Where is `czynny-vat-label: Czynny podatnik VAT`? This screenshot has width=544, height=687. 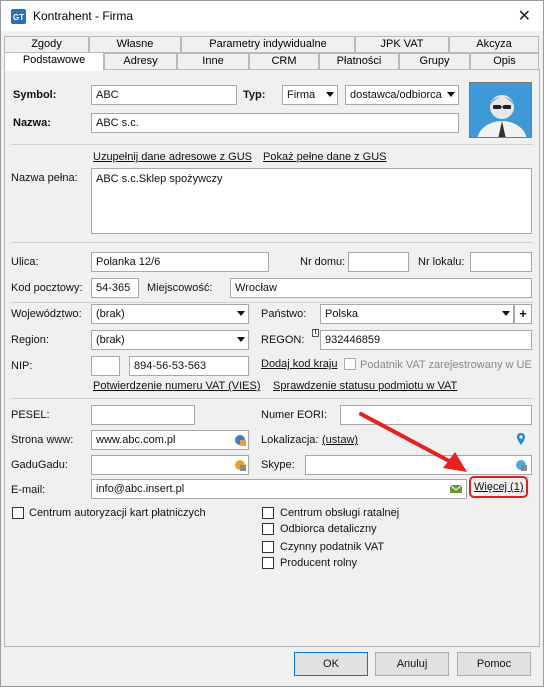 czynny-vat-label: Czynny podatnik VAT is located at coordinates (332, 547).